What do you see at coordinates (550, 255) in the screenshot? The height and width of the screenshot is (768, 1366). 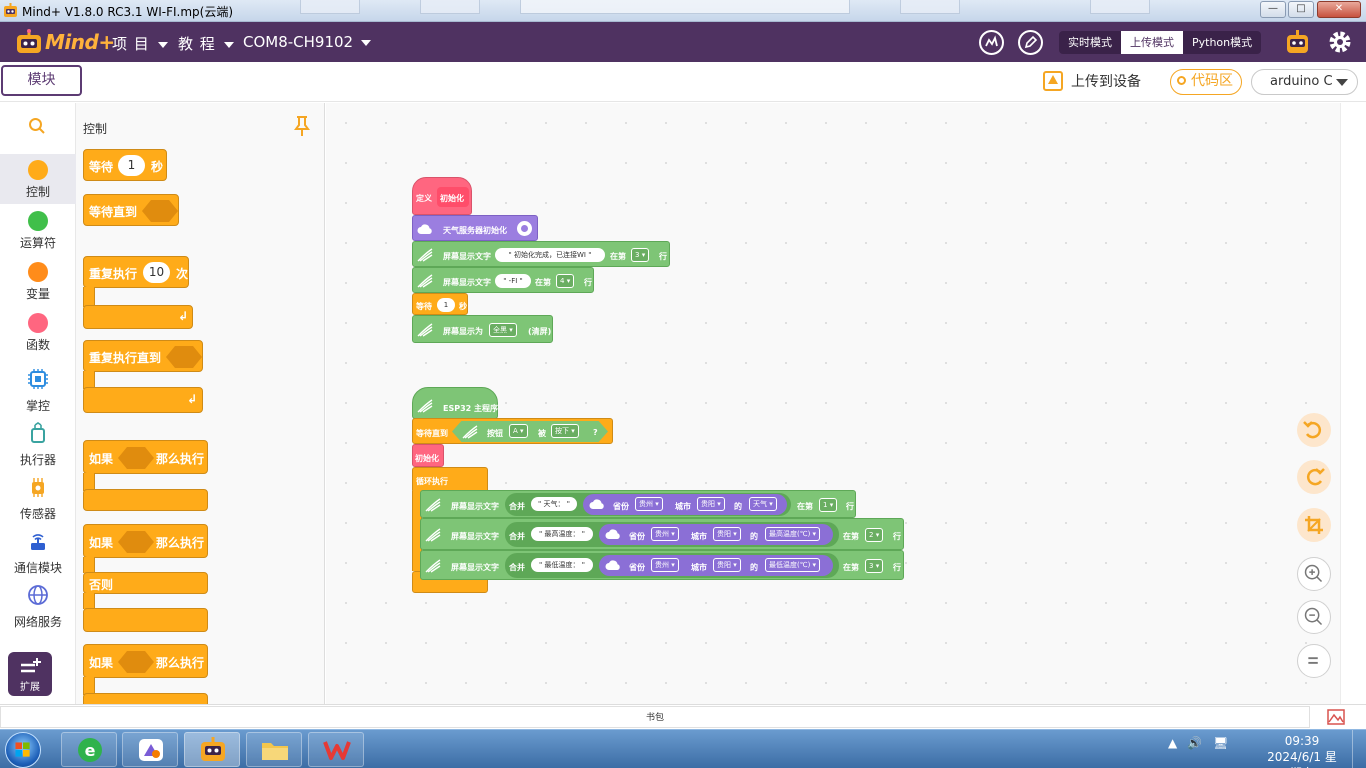 I see `text-input: " 初始化完成，已连接WI "` at bounding box center [550, 255].